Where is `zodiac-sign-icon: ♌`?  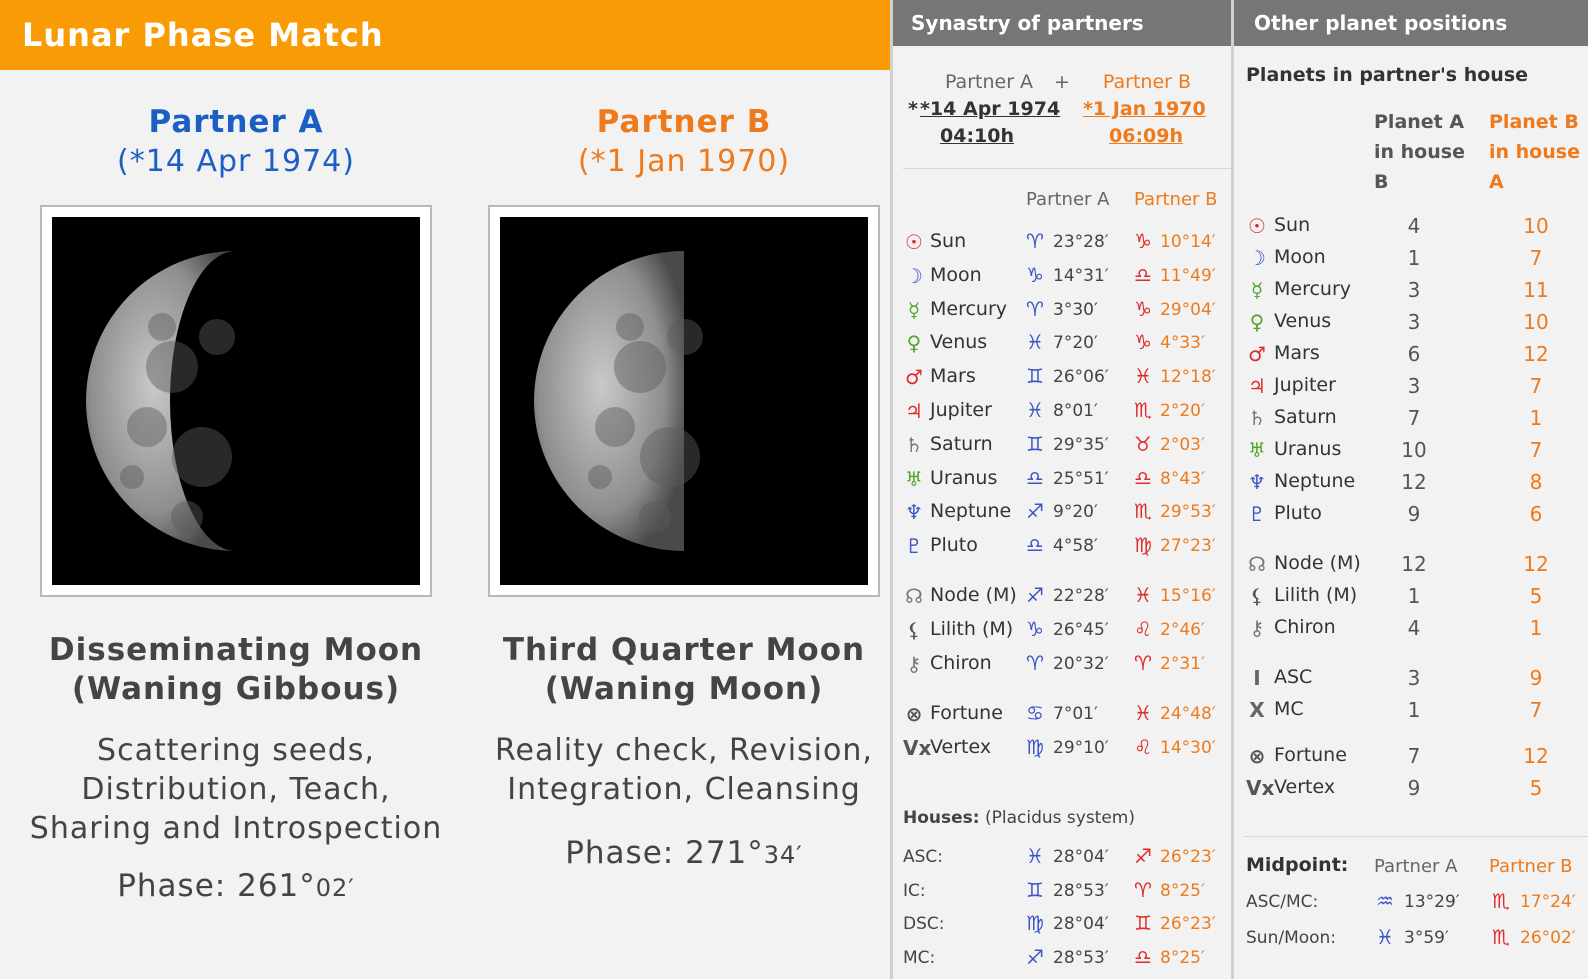
zodiac-sign-icon: ♌ is located at coordinates (1143, 747).